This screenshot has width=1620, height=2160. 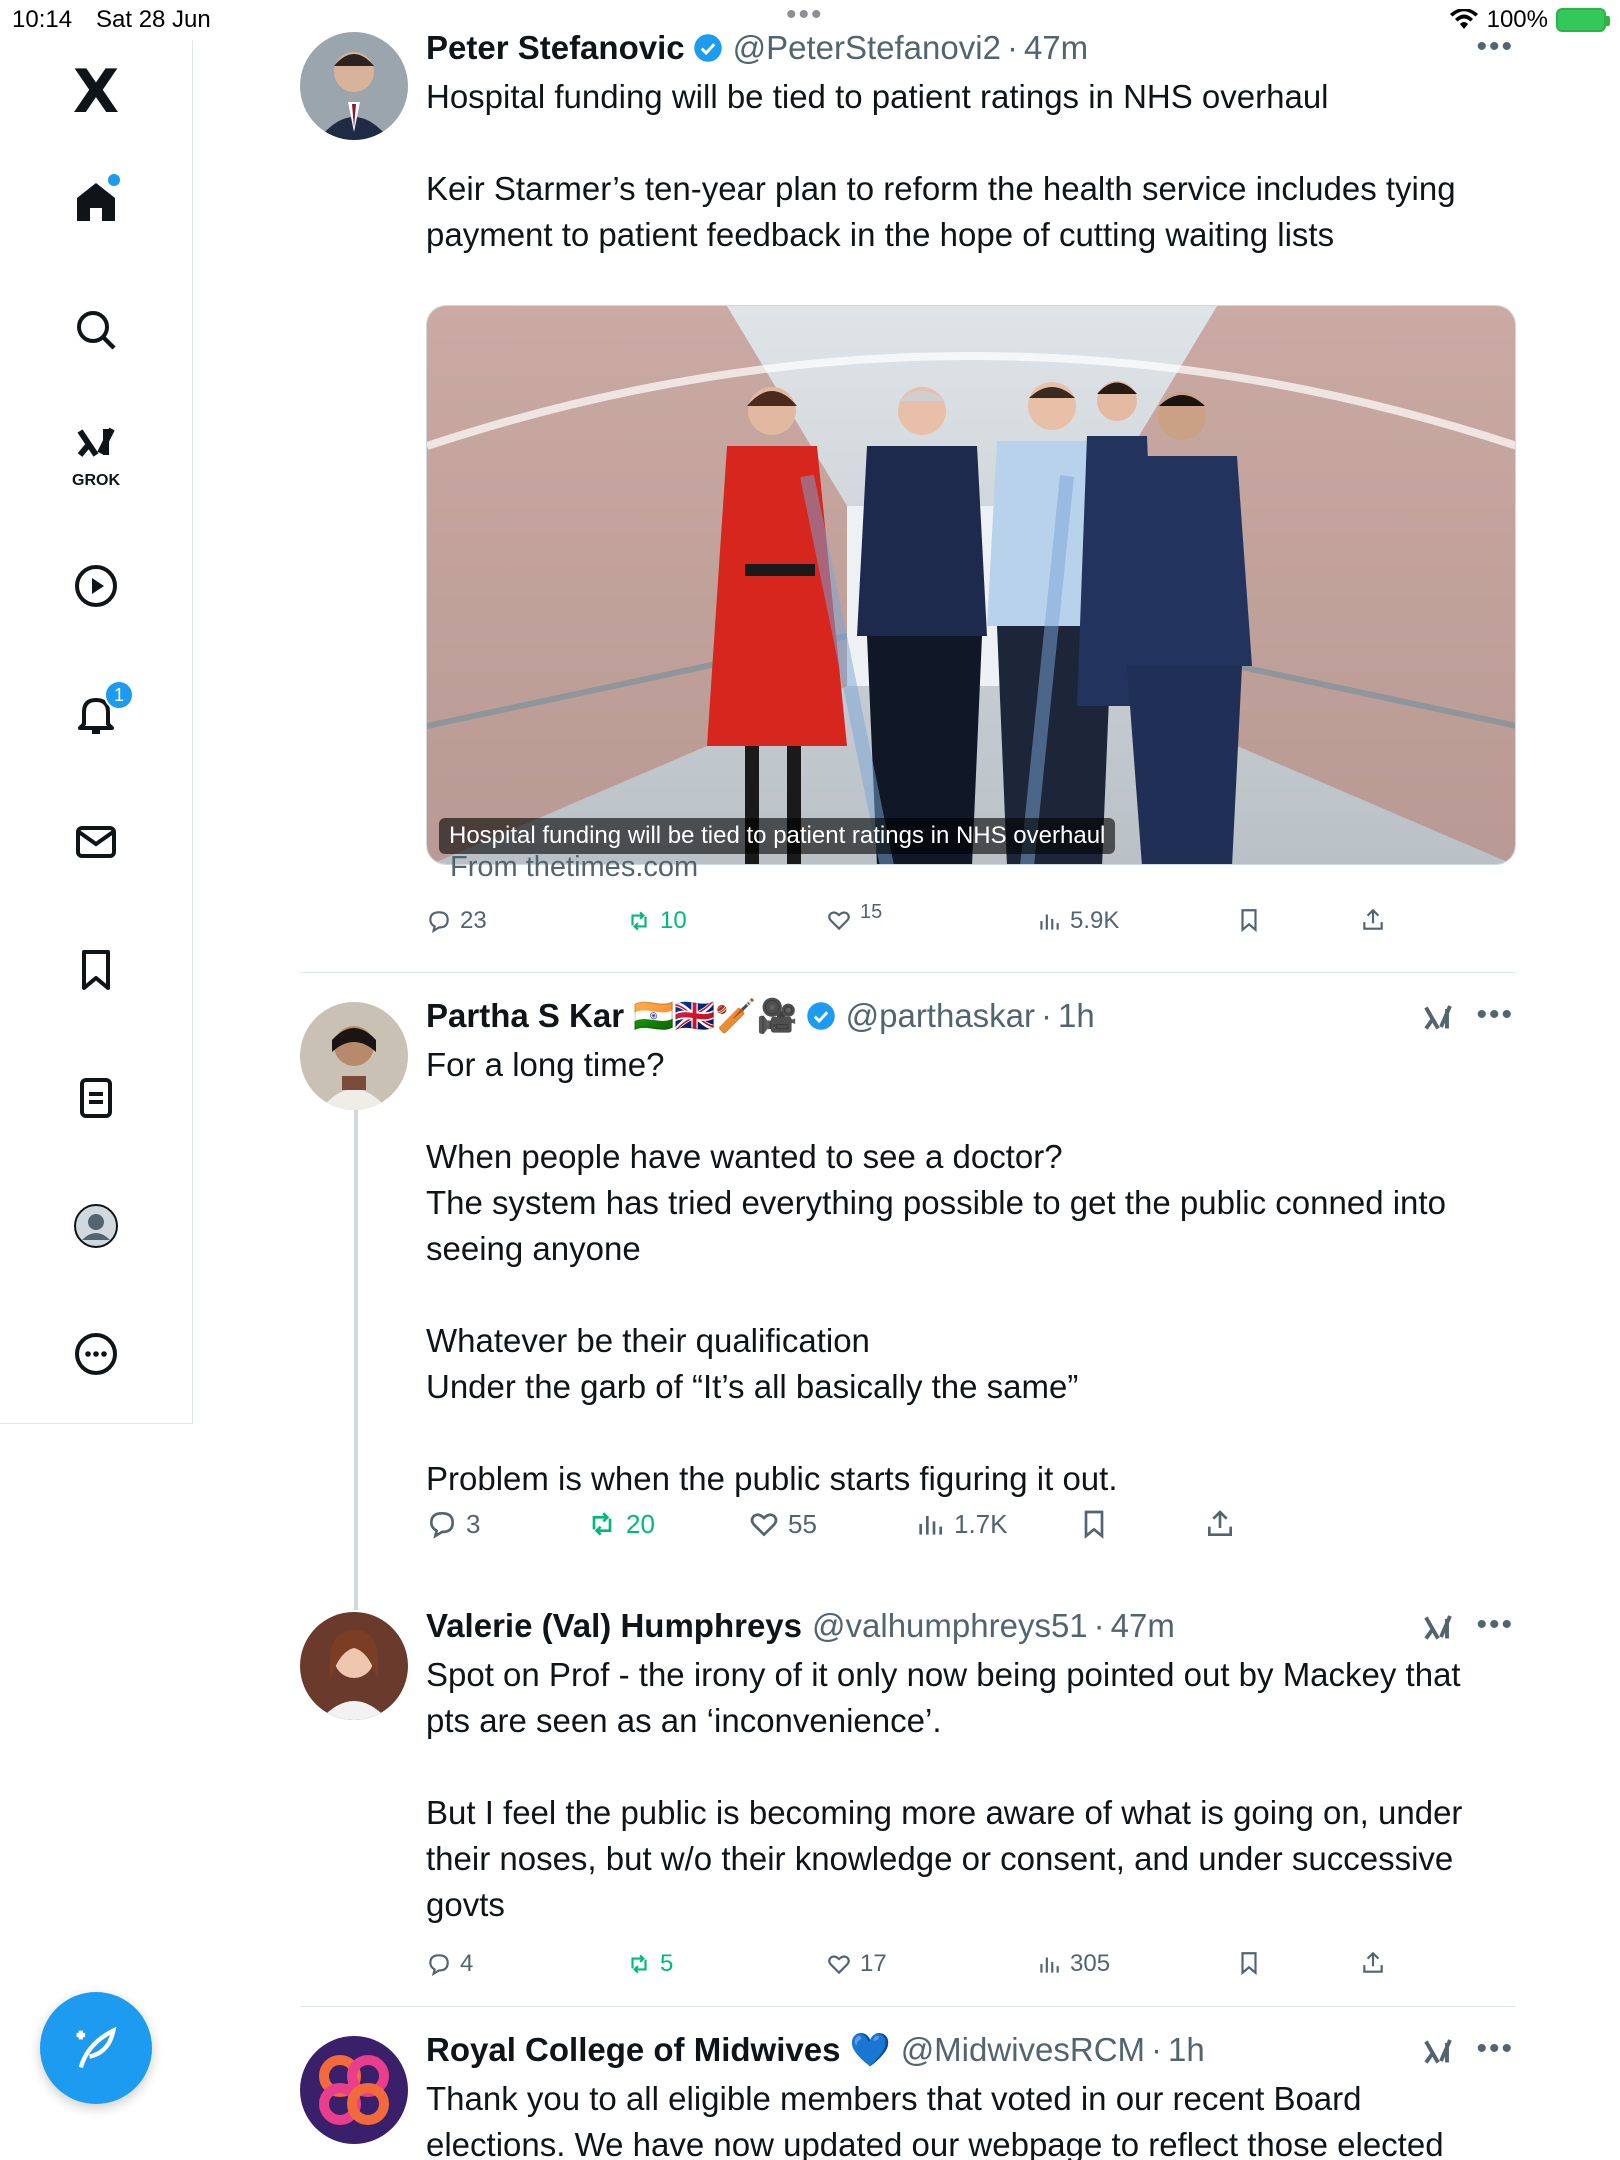 I want to click on wifi-icon, so click(x=1463, y=19).